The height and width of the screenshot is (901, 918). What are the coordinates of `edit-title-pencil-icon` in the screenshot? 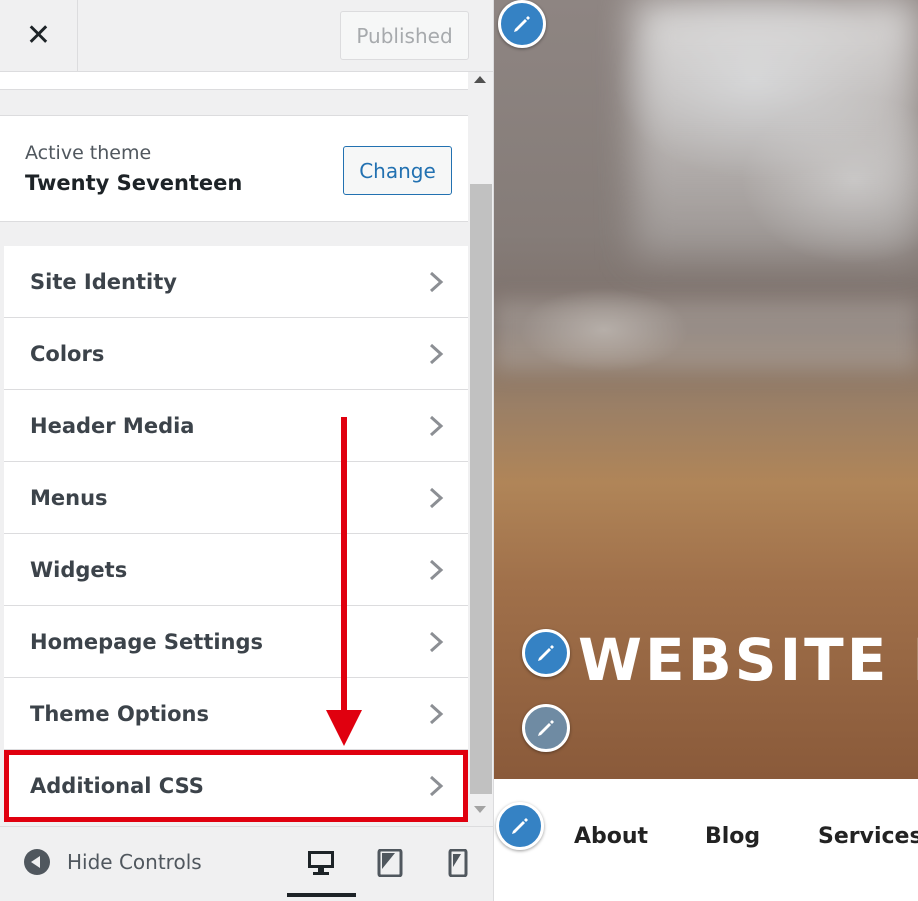 It's located at (546, 653).